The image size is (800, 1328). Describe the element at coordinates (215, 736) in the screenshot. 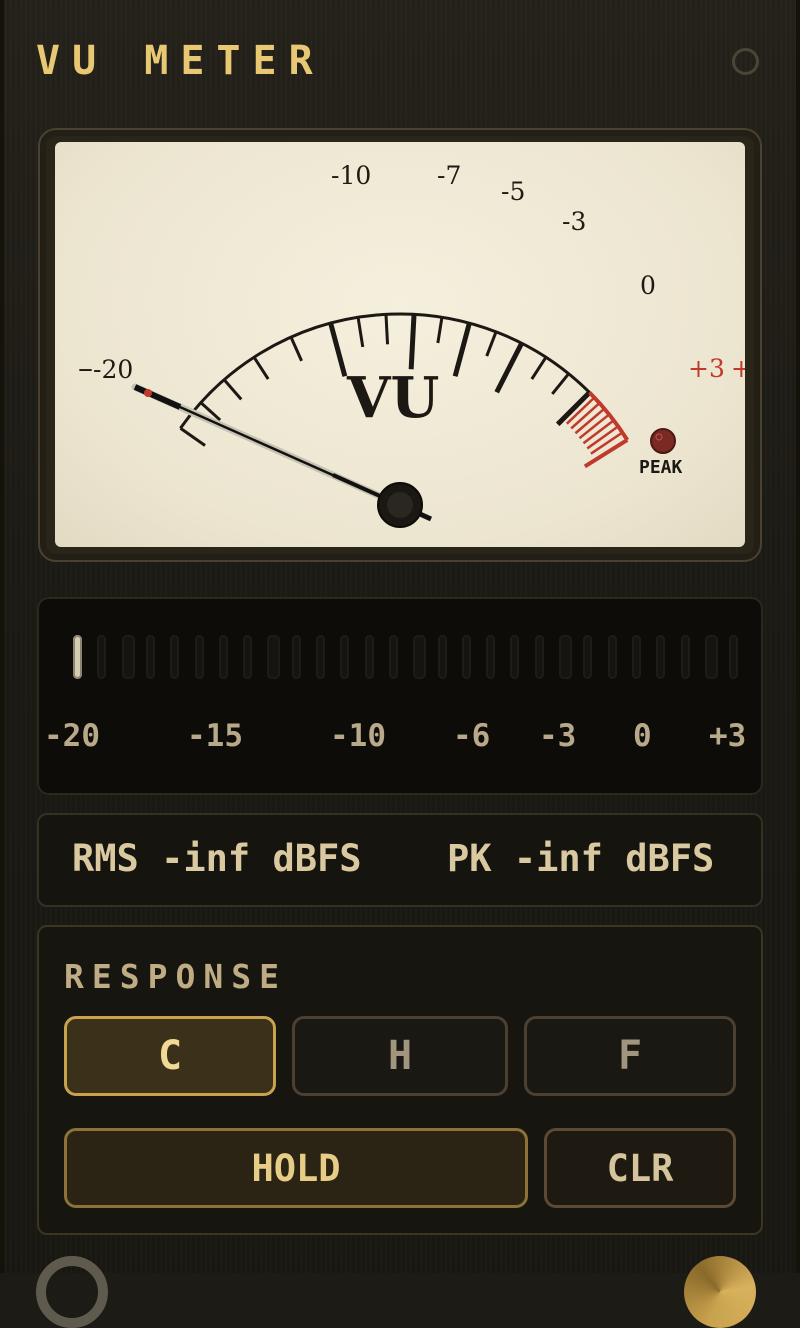

I see `bar-label-minus-15: -15` at that location.